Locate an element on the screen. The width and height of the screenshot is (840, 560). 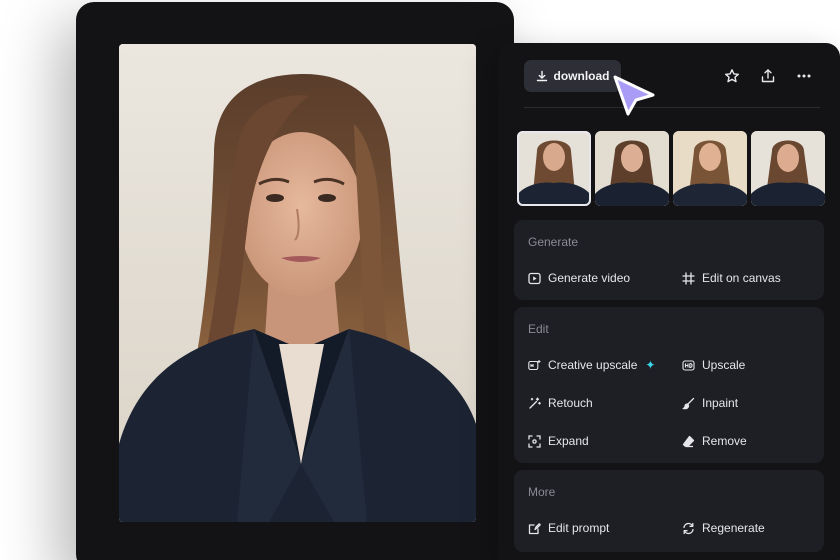
thumbnail-strip is located at coordinates (671, 168).